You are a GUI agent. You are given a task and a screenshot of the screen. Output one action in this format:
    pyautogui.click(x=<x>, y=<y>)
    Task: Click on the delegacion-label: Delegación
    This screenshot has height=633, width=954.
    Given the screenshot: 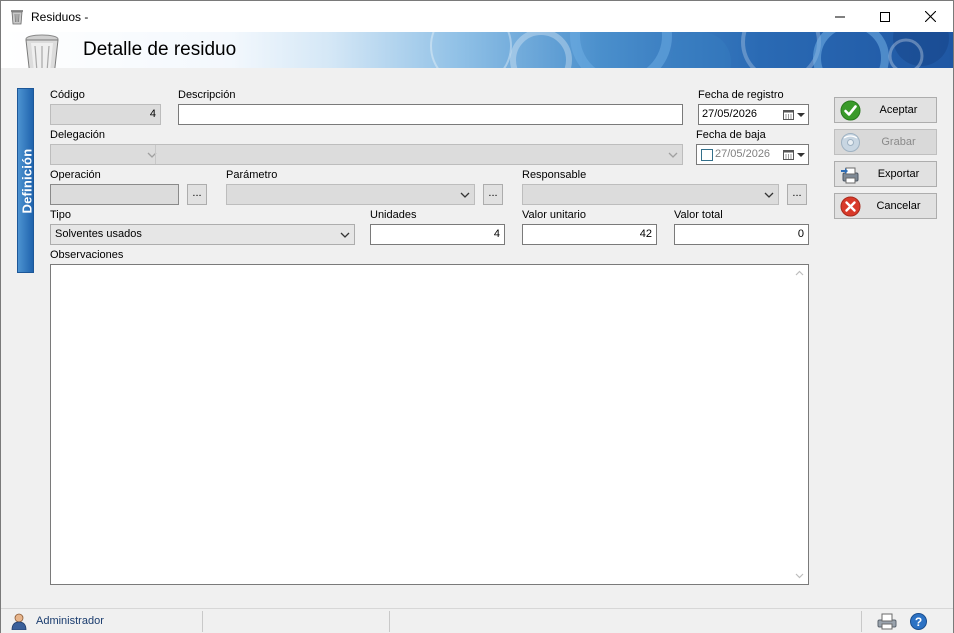 What is the action you would take?
    pyautogui.click(x=78, y=135)
    